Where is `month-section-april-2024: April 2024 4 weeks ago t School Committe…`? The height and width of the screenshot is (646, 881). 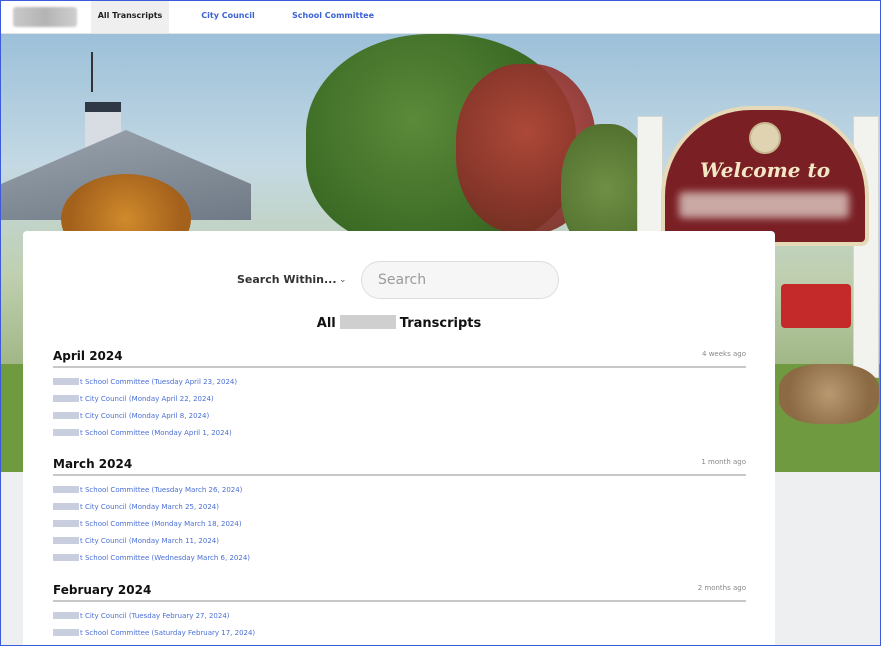 month-section-april-2024: April 2024 4 weeks ago t School Committe… is located at coordinates (399, 394).